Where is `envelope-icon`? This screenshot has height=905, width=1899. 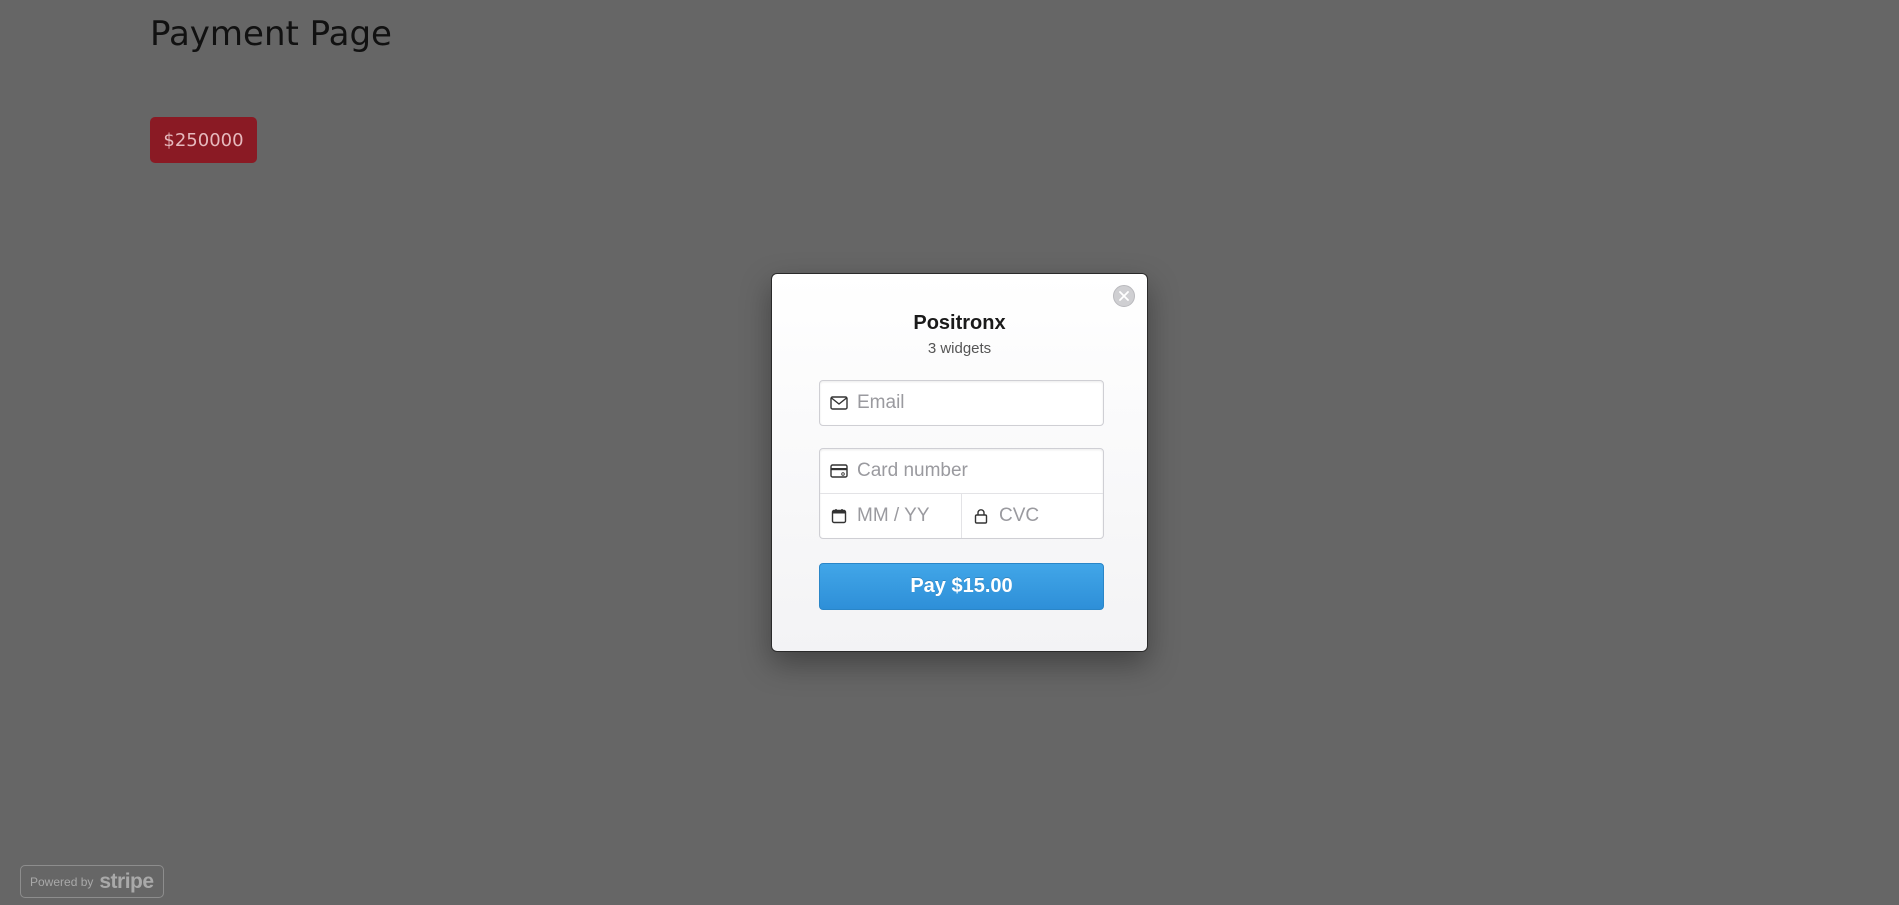 envelope-icon is located at coordinates (839, 403).